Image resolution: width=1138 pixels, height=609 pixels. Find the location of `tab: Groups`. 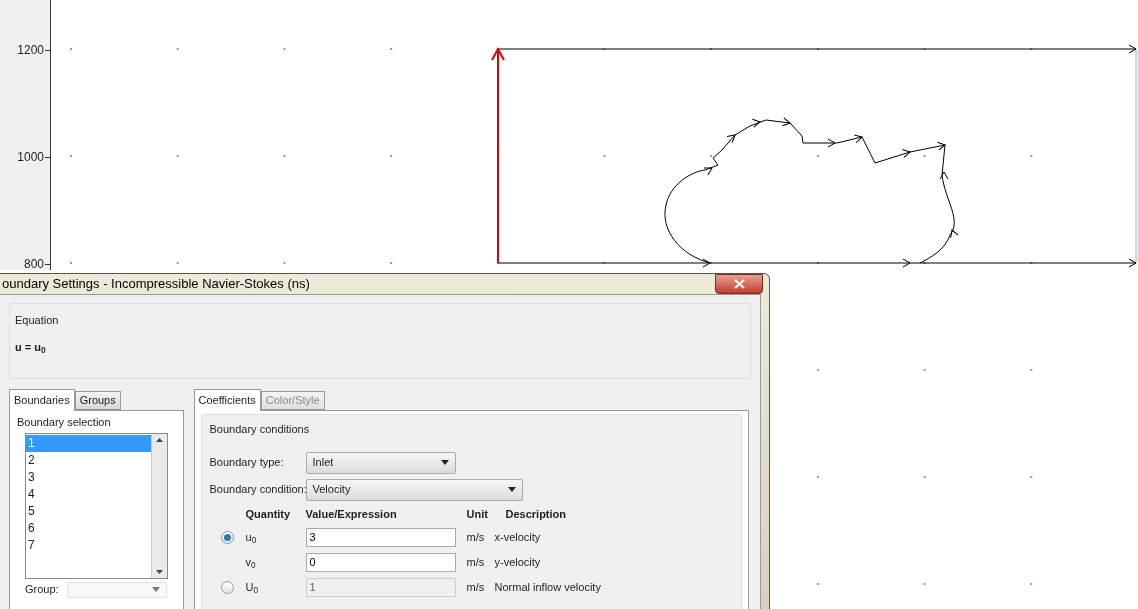

tab: Groups is located at coordinates (97, 400).